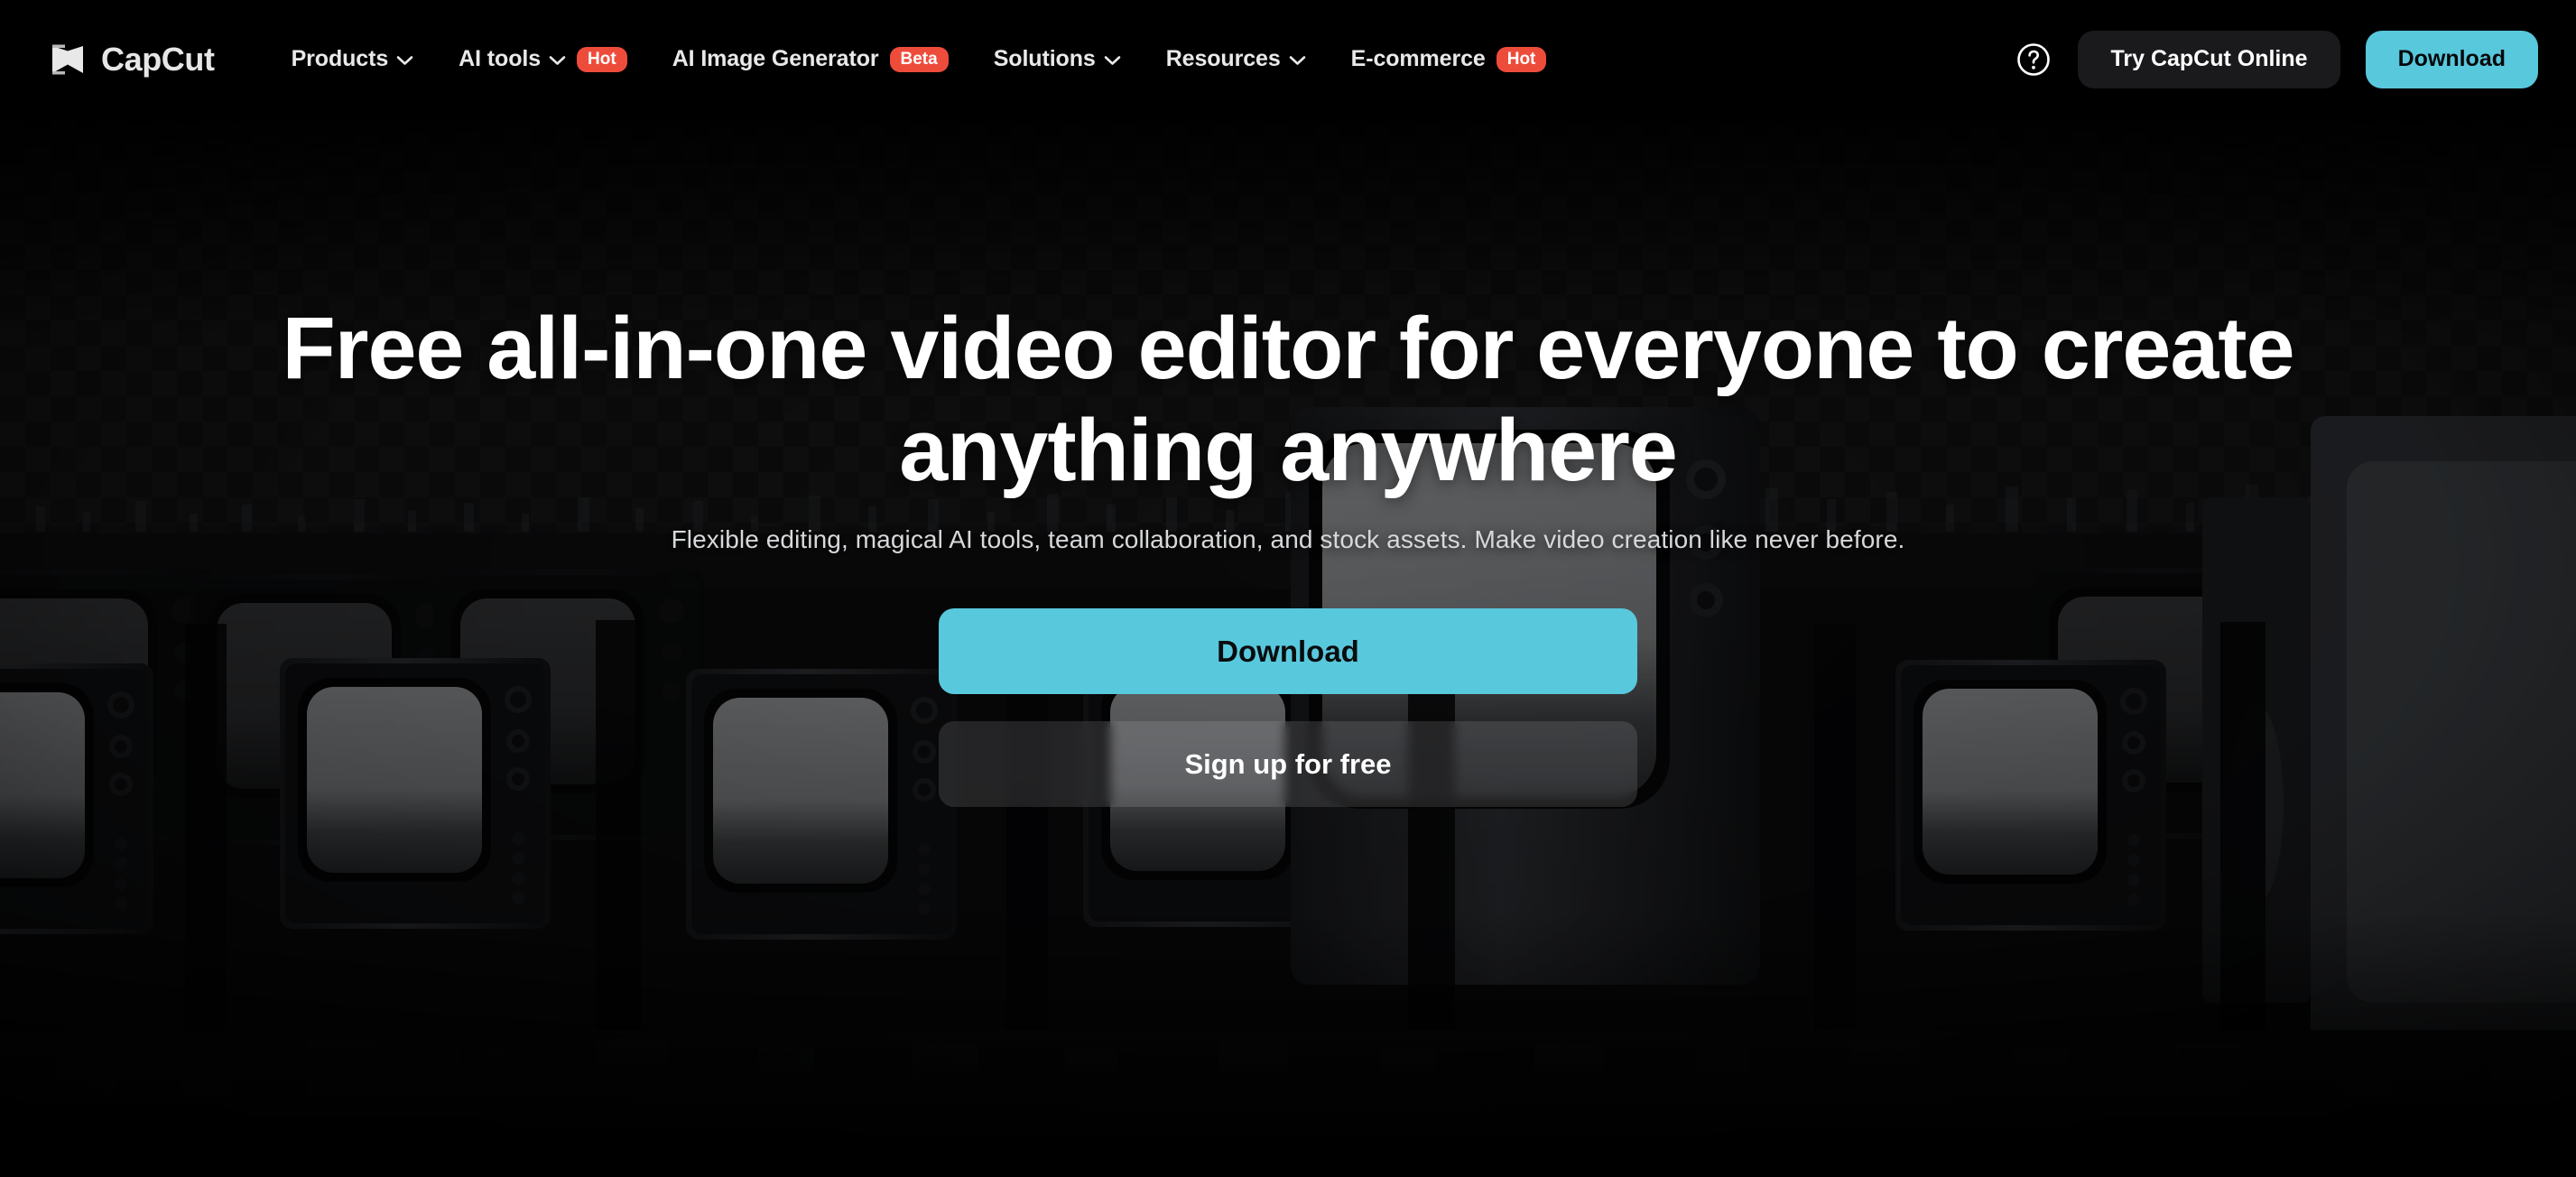 This screenshot has width=2576, height=1177. Describe the element at coordinates (1223, 59) in the screenshot. I see `nav-item-resources-label: Resources` at that location.